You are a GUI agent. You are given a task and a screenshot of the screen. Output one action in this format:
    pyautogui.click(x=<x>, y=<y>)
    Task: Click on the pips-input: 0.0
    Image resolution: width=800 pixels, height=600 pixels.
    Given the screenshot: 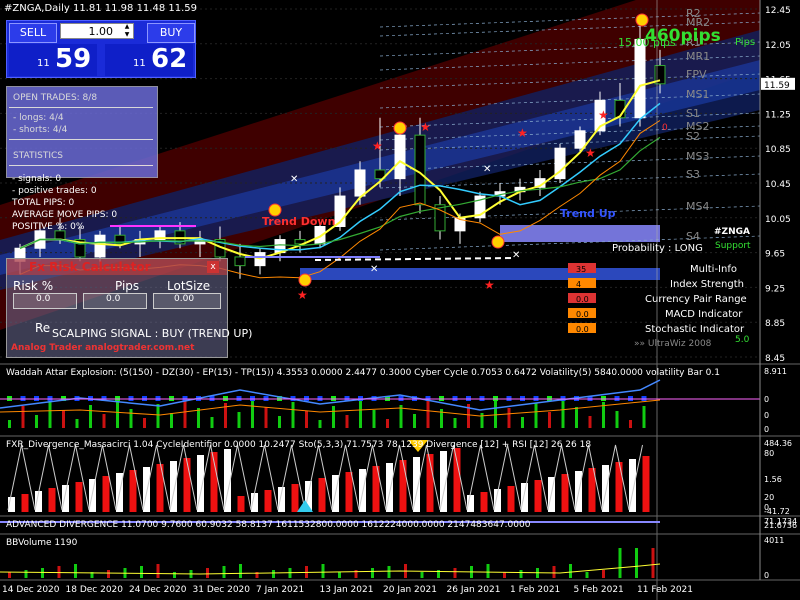 What is the action you would take?
    pyautogui.click(x=115, y=301)
    